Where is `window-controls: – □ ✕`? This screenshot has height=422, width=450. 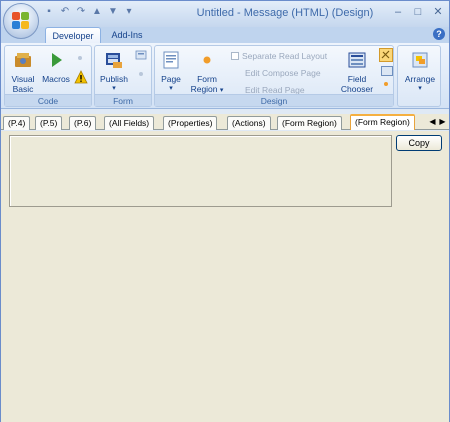
window-controls: – □ ✕ is located at coordinates (418, 12).